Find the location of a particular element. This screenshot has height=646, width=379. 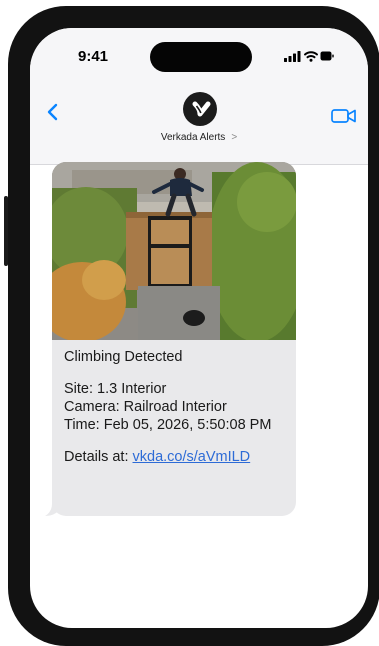

alert-time: Time: Feb 05, 2026, 5:50:08 PM is located at coordinates (168, 425).